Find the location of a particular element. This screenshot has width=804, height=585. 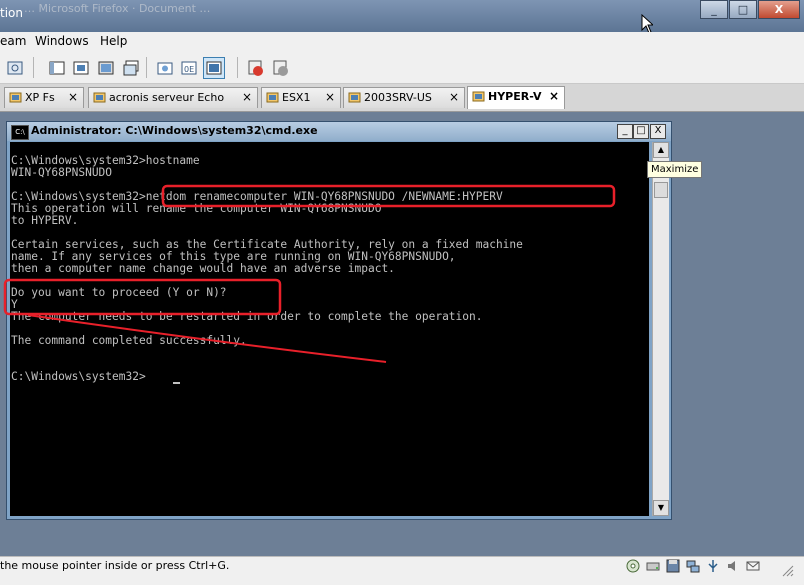

cmd-minimize-button: _ is located at coordinates (625, 131).